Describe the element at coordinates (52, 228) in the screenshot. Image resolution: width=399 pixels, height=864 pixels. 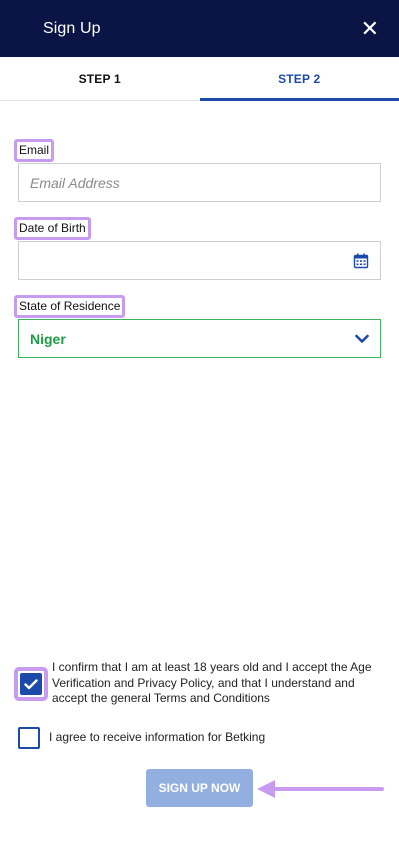
I see `dob-label: Date of Birth` at that location.